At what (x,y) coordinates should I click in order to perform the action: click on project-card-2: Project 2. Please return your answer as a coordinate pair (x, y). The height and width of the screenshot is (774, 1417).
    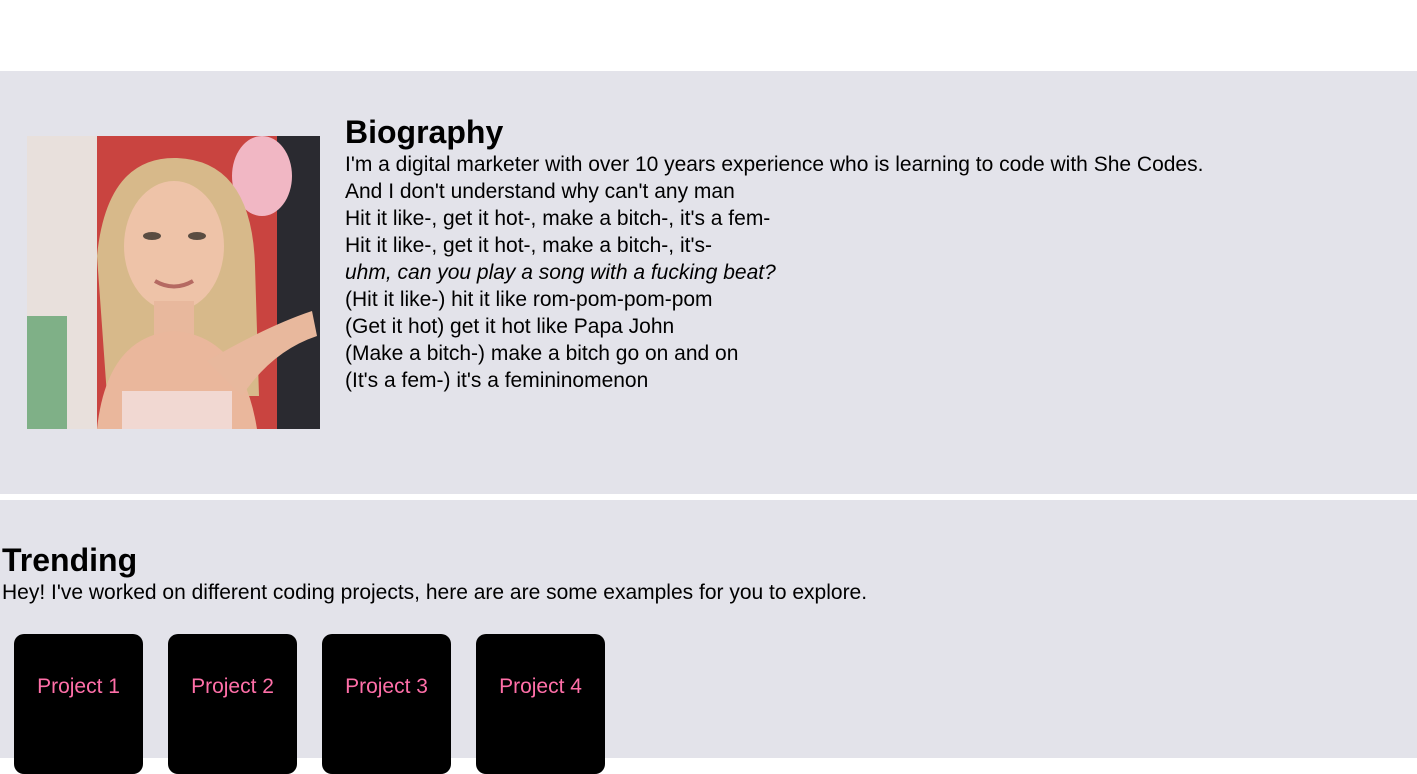
    Looking at the image, I should click on (232, 704).